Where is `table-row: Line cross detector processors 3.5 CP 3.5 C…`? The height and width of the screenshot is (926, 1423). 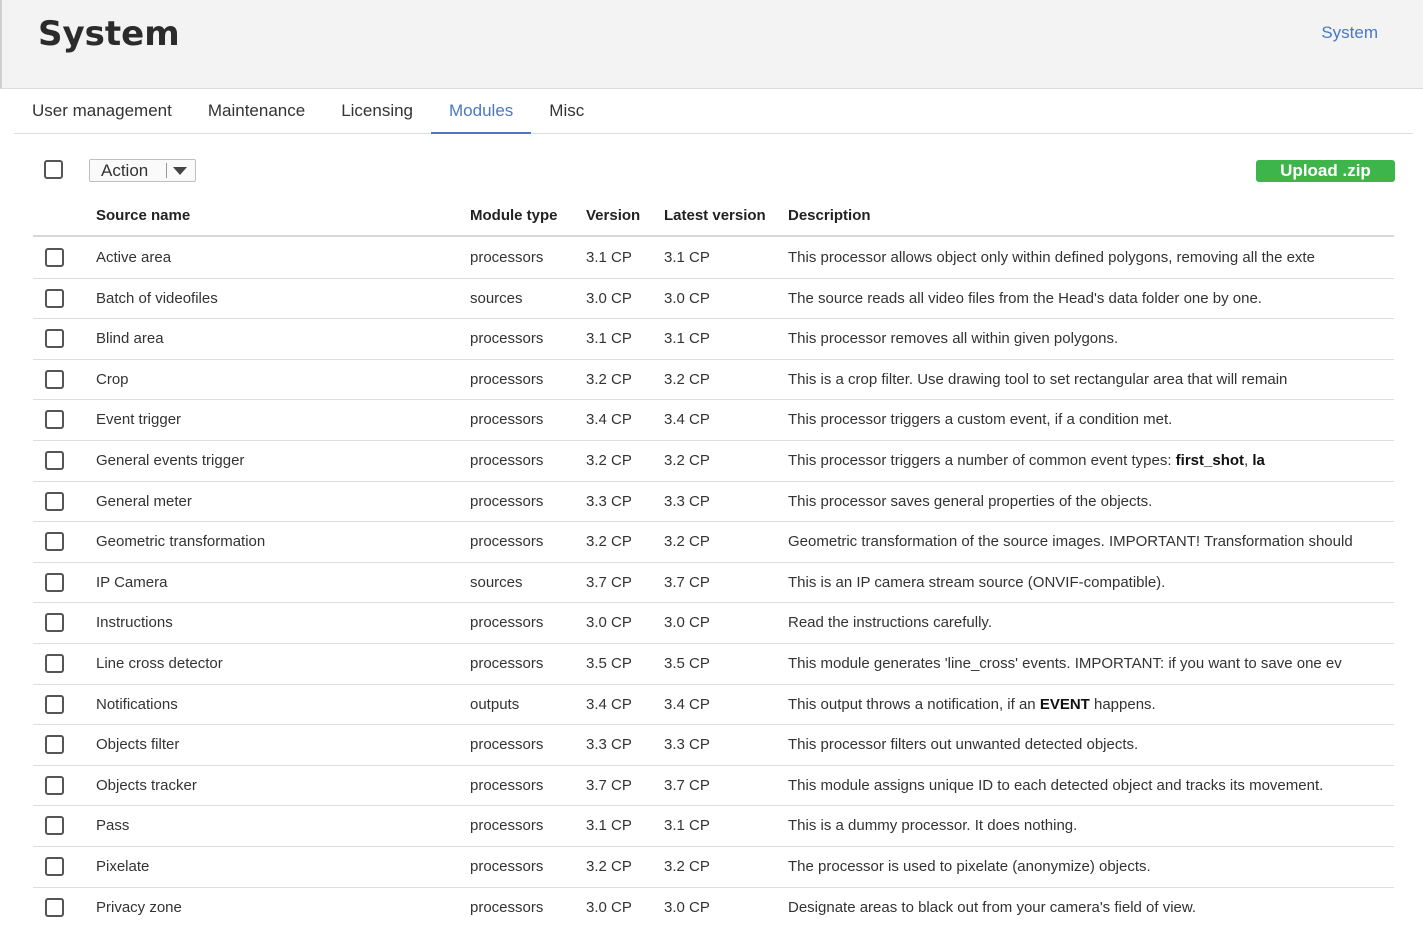
table-row: Line cross detector processors 3.5 CP 3.5 C… is located at coordinates (713, 664).